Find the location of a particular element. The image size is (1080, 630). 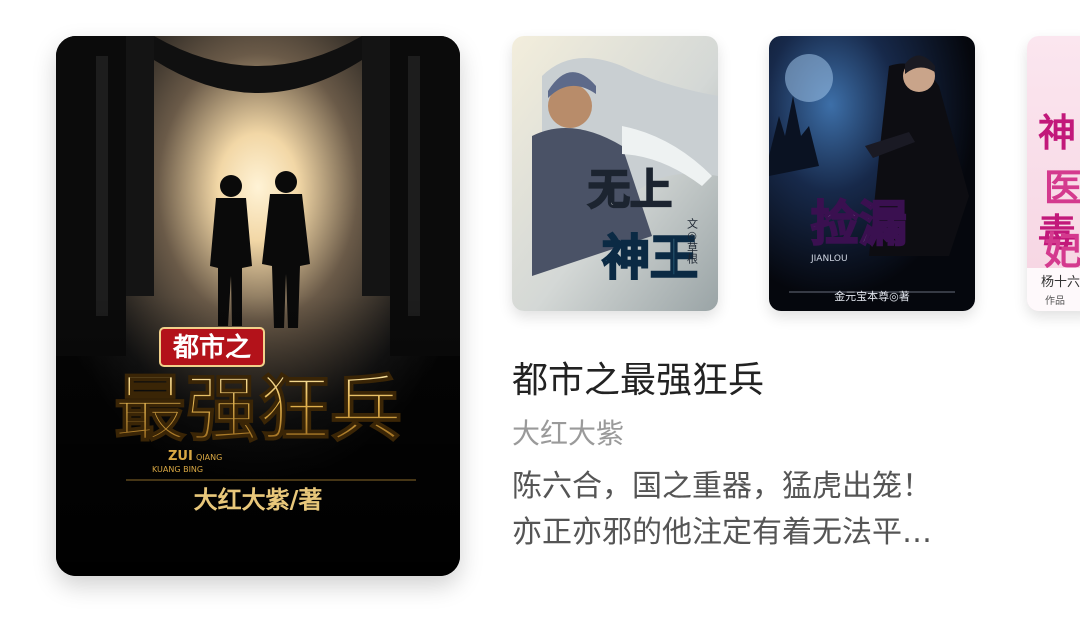

cover-title-text: 最强狂兵 is located at coordinates (258, 408).